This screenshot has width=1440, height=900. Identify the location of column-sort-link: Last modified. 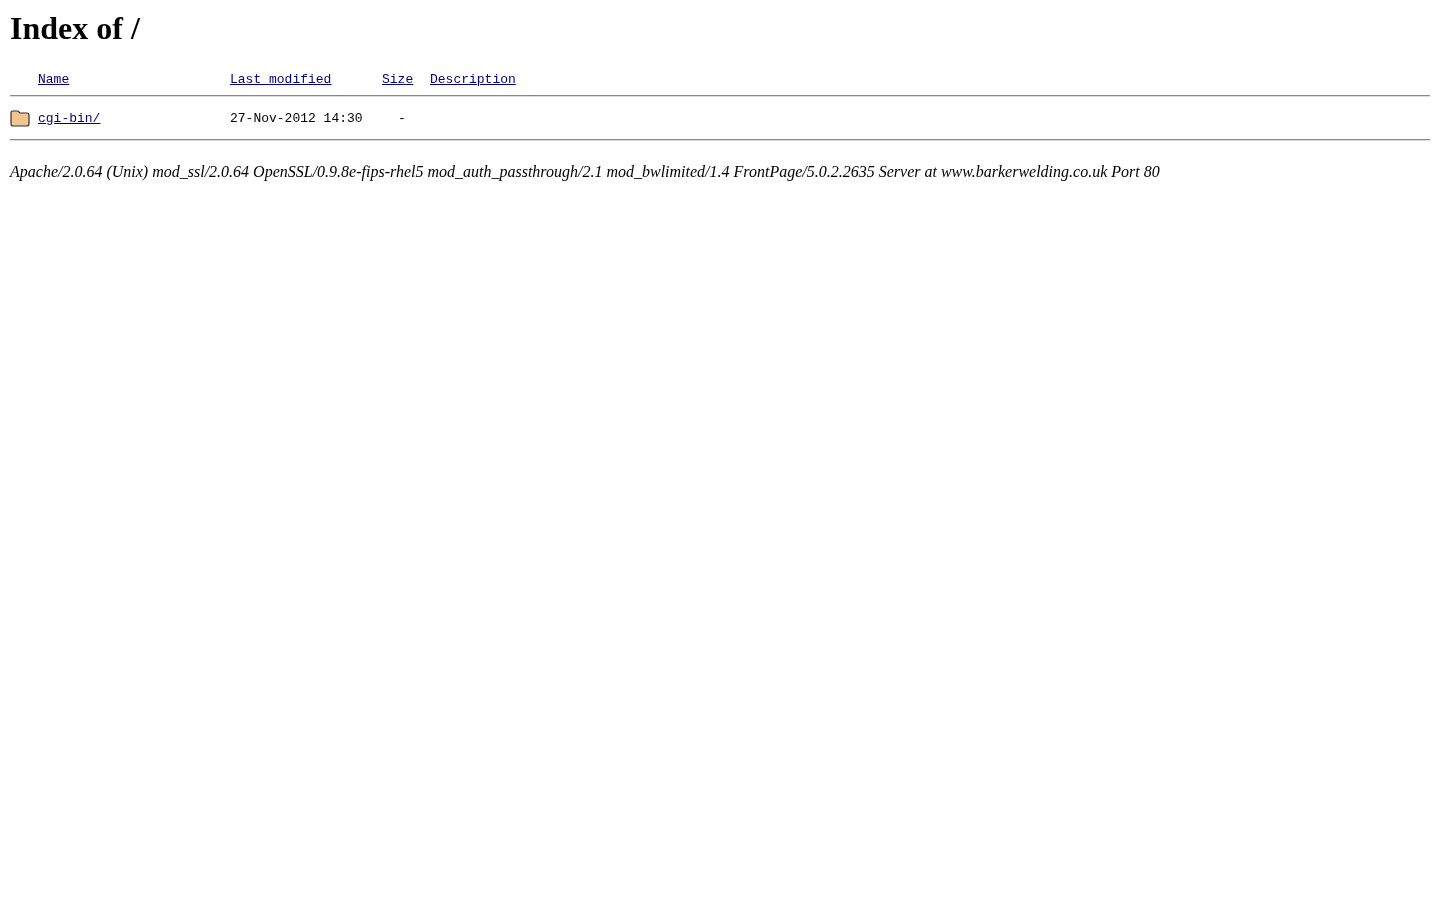
(281, 79).